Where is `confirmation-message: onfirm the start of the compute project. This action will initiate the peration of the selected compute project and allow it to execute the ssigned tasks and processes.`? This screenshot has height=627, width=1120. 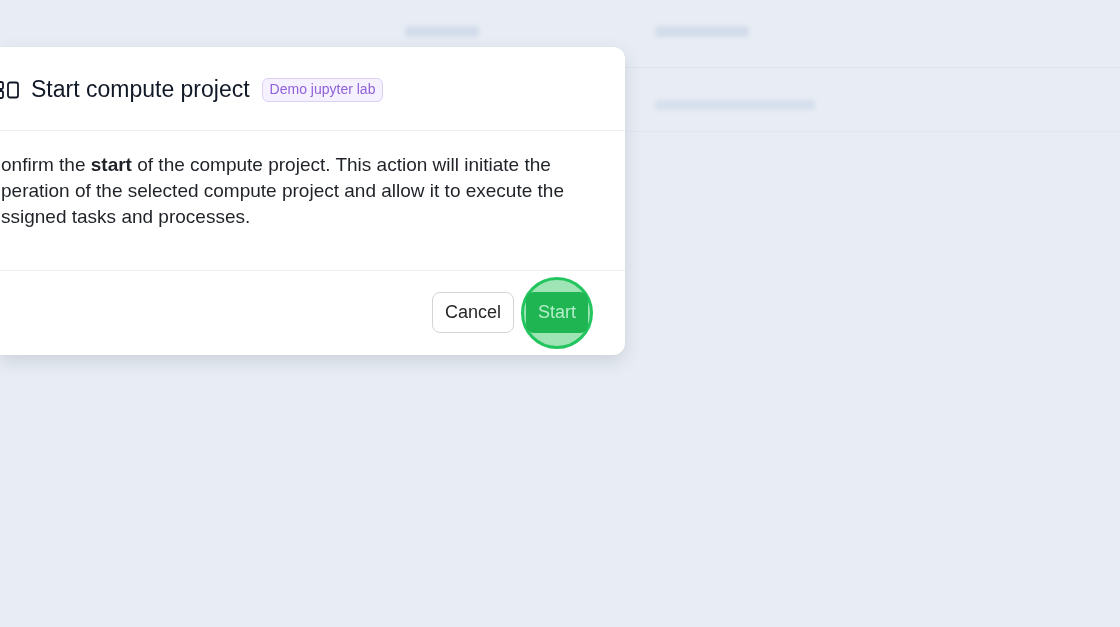
confirmation-message: onfirm the start of the compute project. This action will initiate the peration of the selected compute project and allow it to execute the ssigned tasks and processes. is located at coordinates (283, 191).